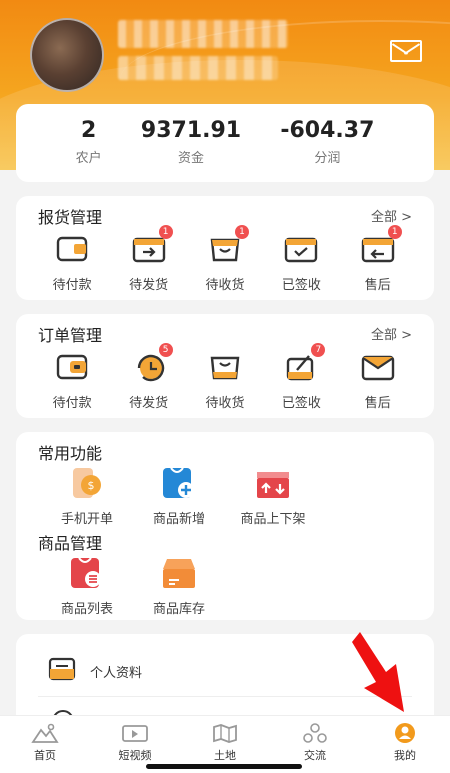 The width and height of the screenshot is (450, 773). Describe the element at coordinates (224, 766) in the screenshot. I see `home-indicator` at that location.